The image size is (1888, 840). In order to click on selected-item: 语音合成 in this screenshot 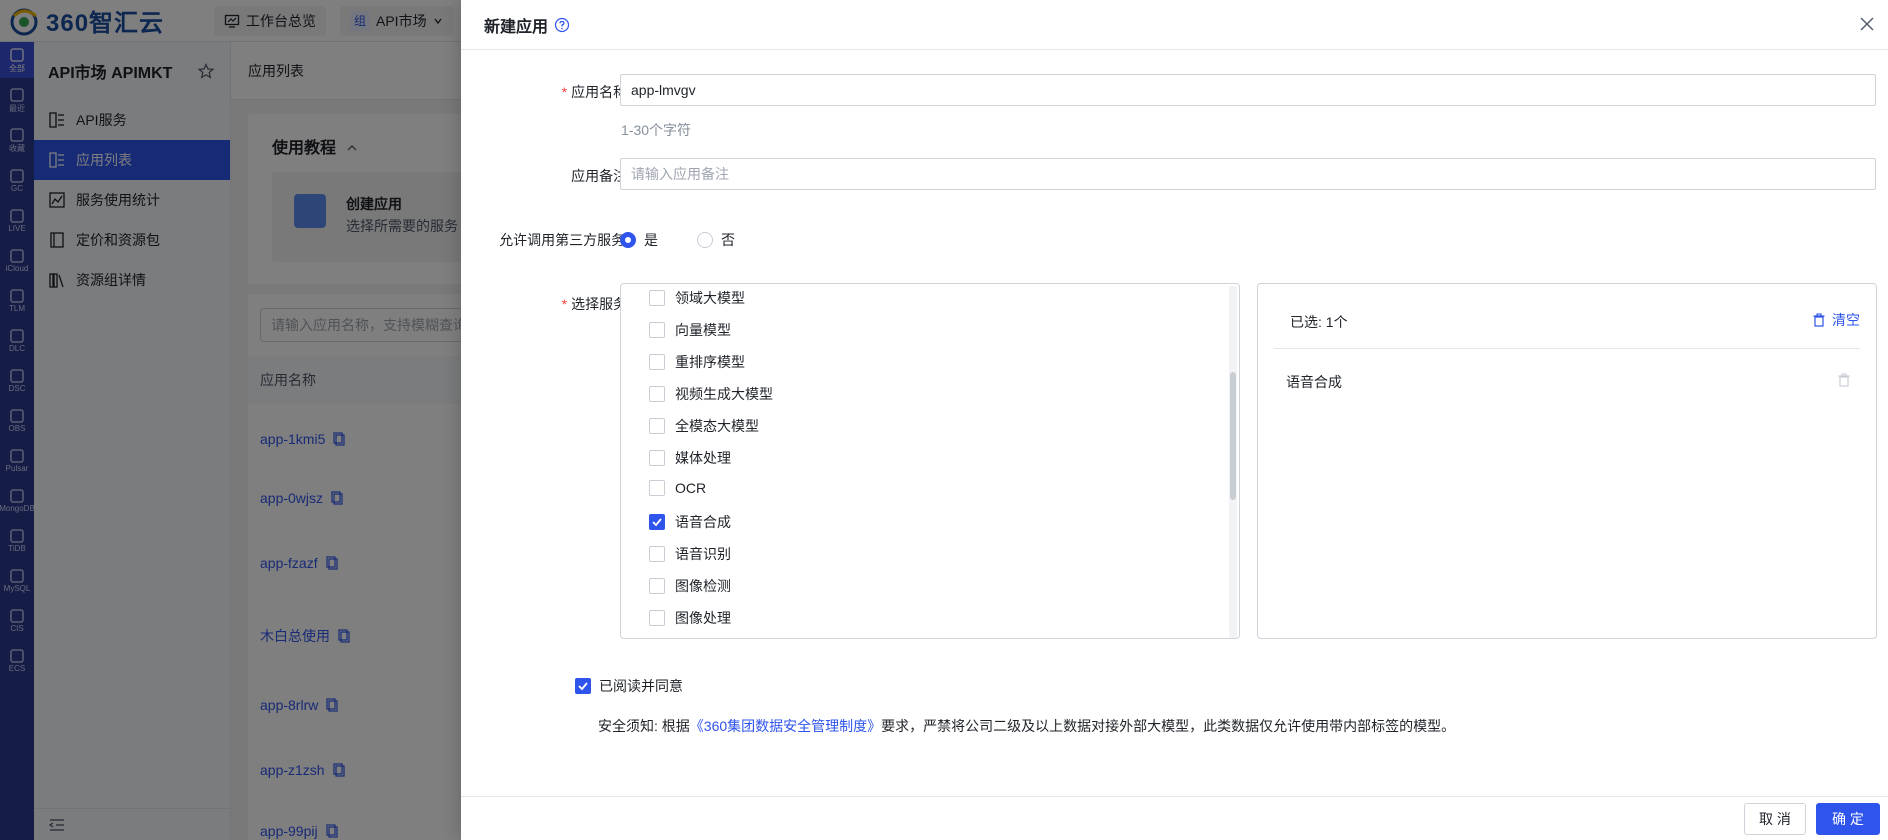, I will do `click(1314, 382)`.